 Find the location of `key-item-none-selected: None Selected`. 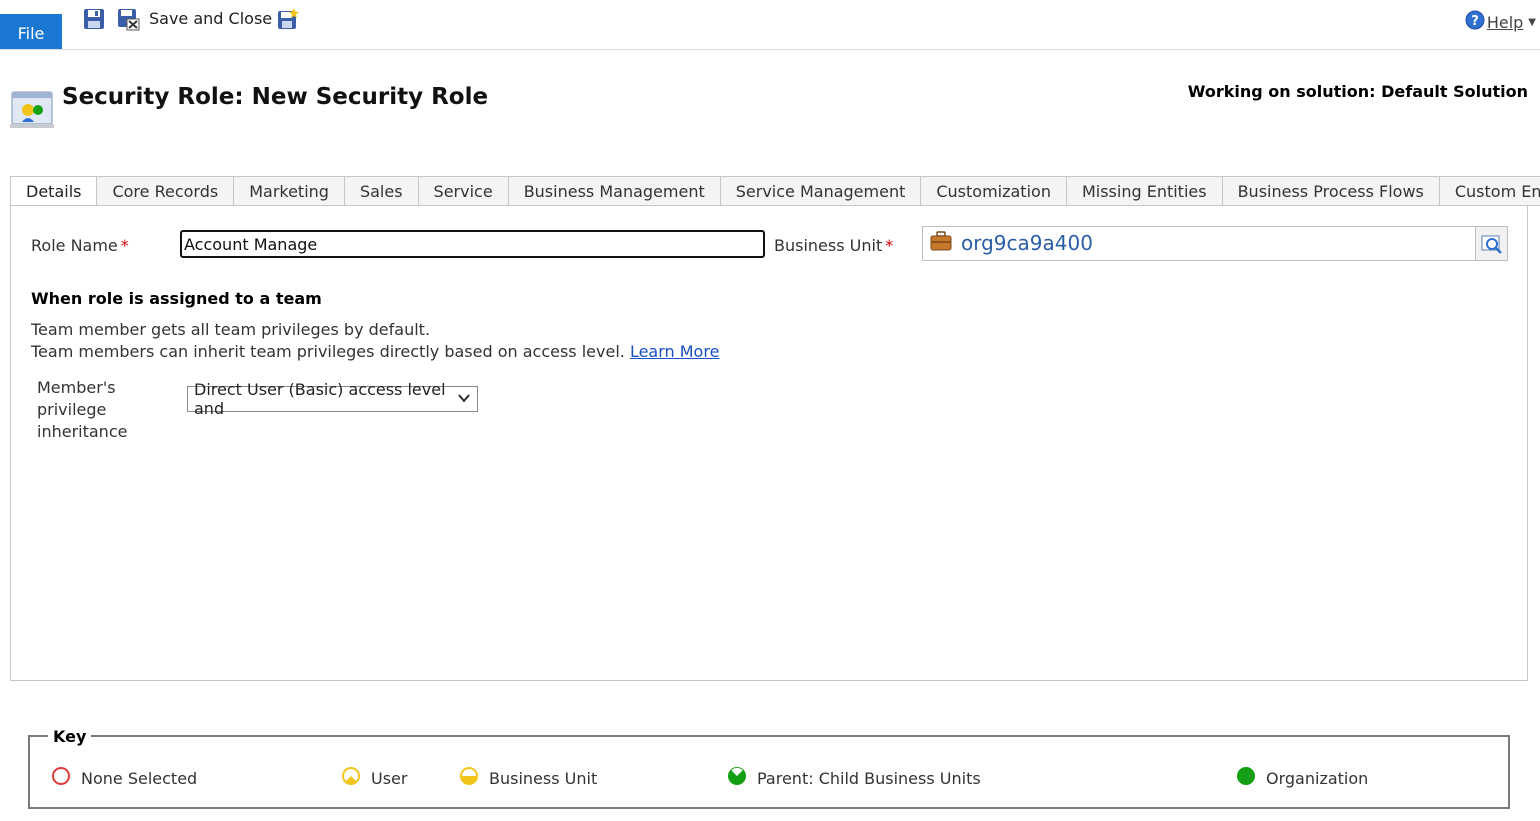

key-item-none-selected: None Selected is located at coordinates (124, 778).